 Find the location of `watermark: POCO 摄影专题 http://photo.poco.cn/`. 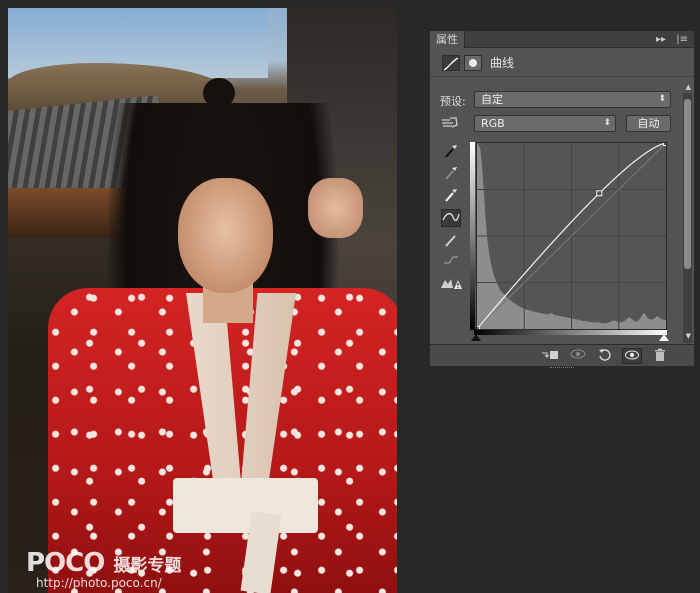

watermark: POCO 摄影专题 http://photo.poco.cn/ is located at coordinates (104, 569).